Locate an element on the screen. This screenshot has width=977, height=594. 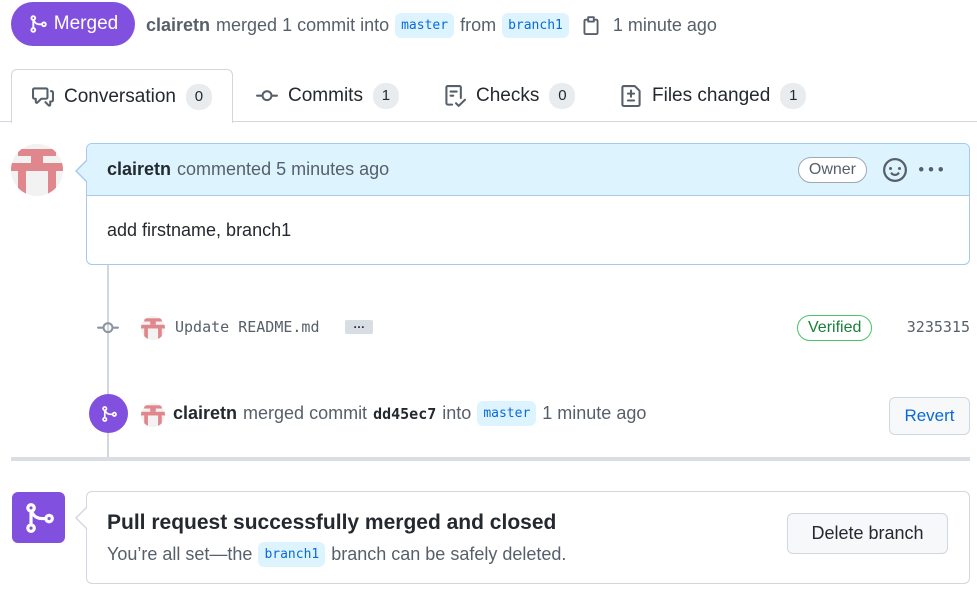
base-branch-ref: master is located at coordinates (425, 25).